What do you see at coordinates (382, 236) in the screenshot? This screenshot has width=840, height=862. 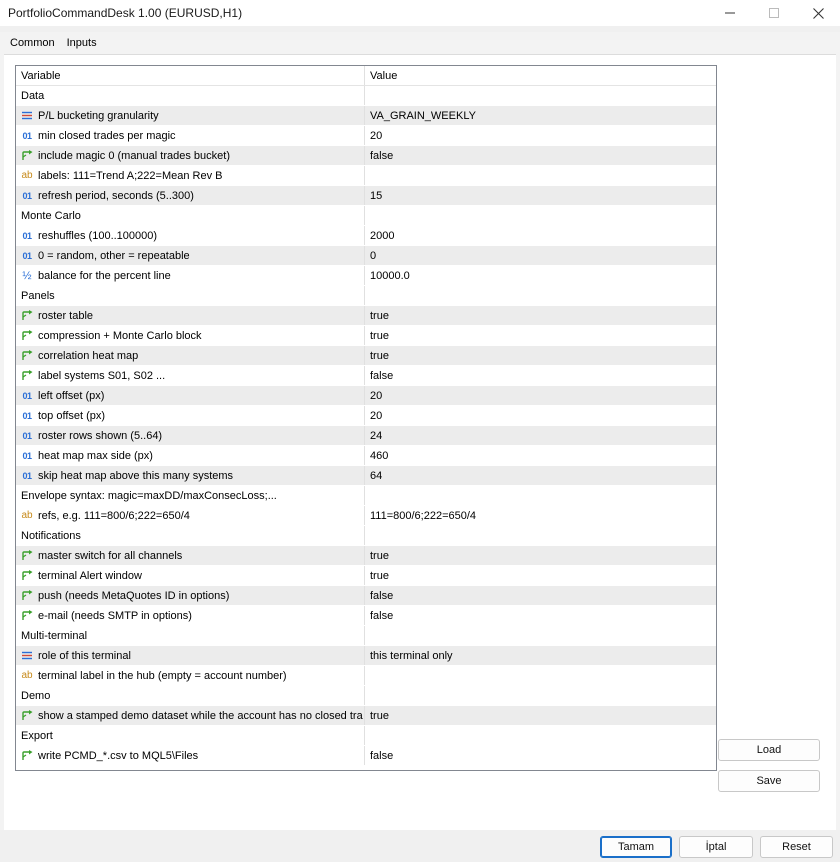 I see `parameter-value: 2000` at bounding box center [382, 236].